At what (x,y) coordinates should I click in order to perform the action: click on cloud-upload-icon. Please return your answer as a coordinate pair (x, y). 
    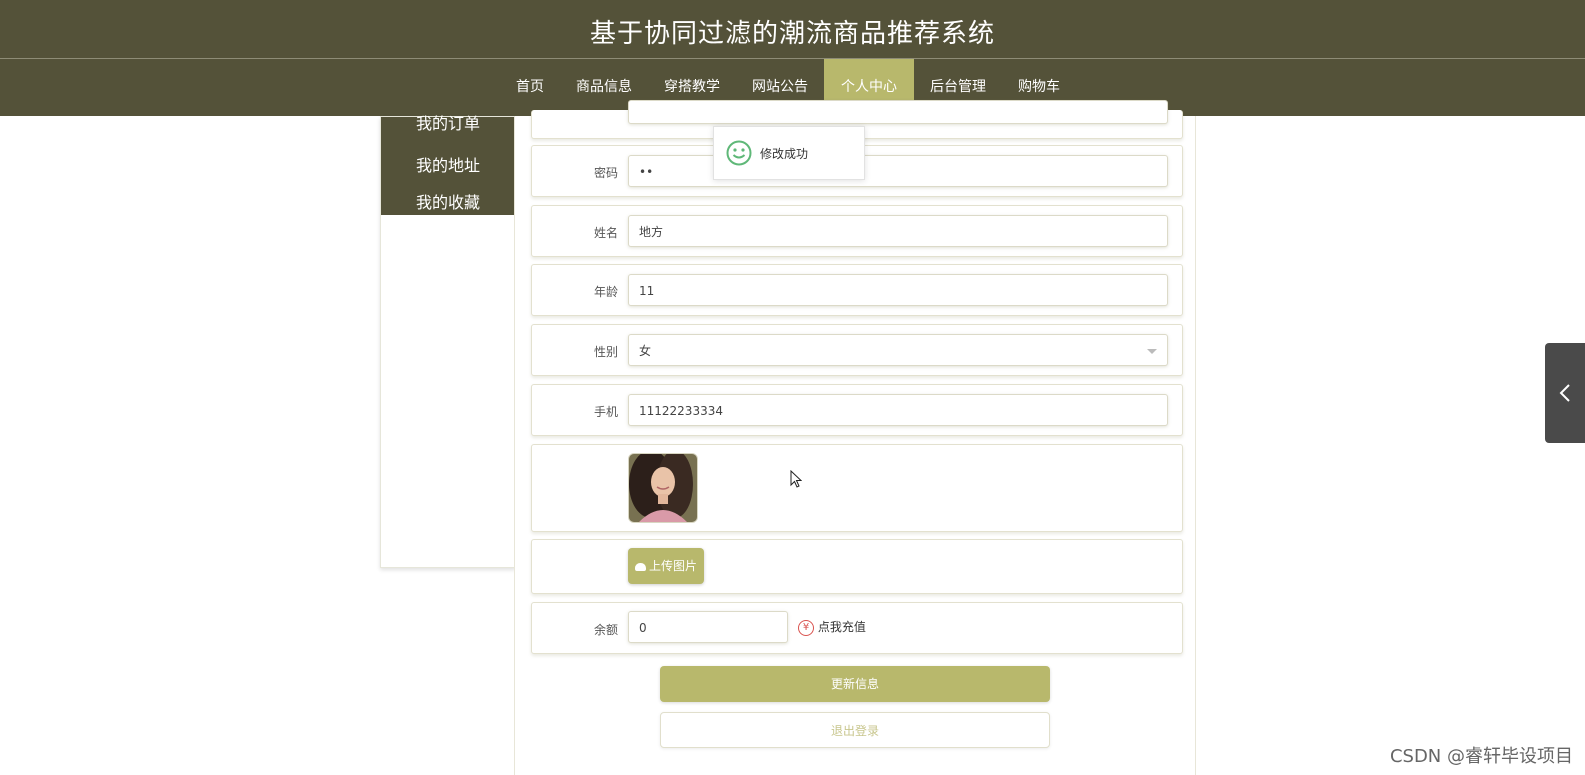
    Looking at the image, I should click on (640, 566).